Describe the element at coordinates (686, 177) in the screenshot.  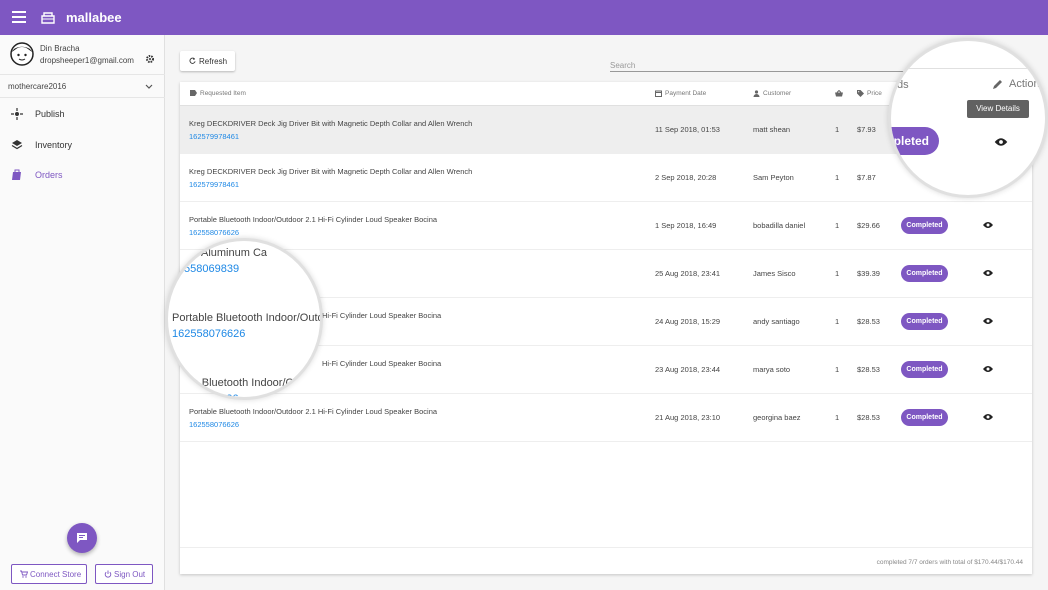
I see `payment-date: 2 Sep 2018, 20:28` at that location.